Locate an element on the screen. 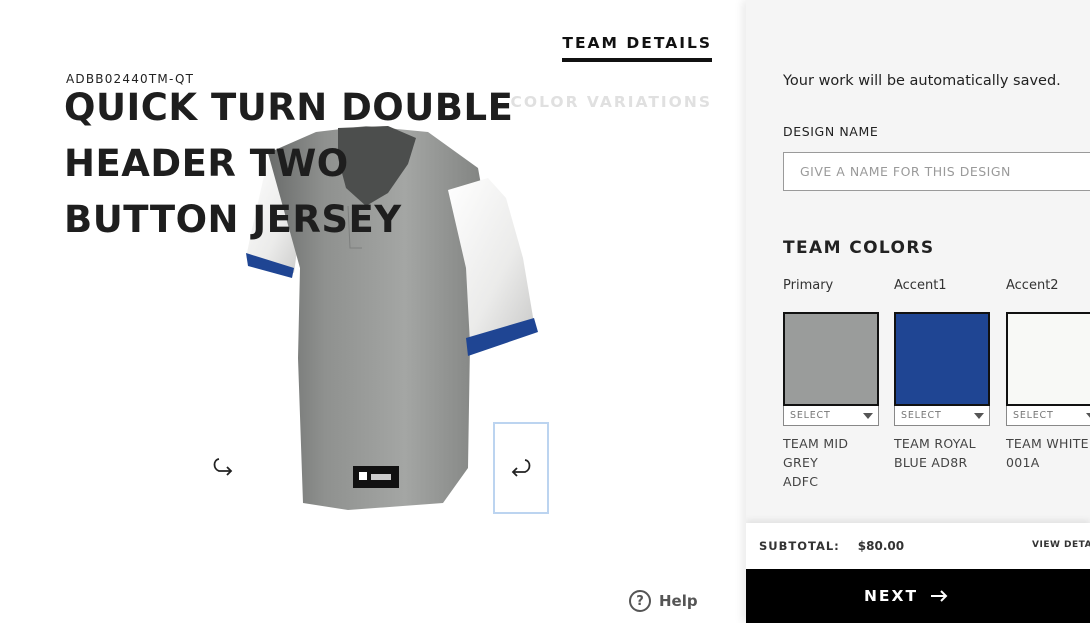  subtotal-bar: SUBTOTAL: $80.00 VIEW DETAILS is located at coordinates (918, 546).